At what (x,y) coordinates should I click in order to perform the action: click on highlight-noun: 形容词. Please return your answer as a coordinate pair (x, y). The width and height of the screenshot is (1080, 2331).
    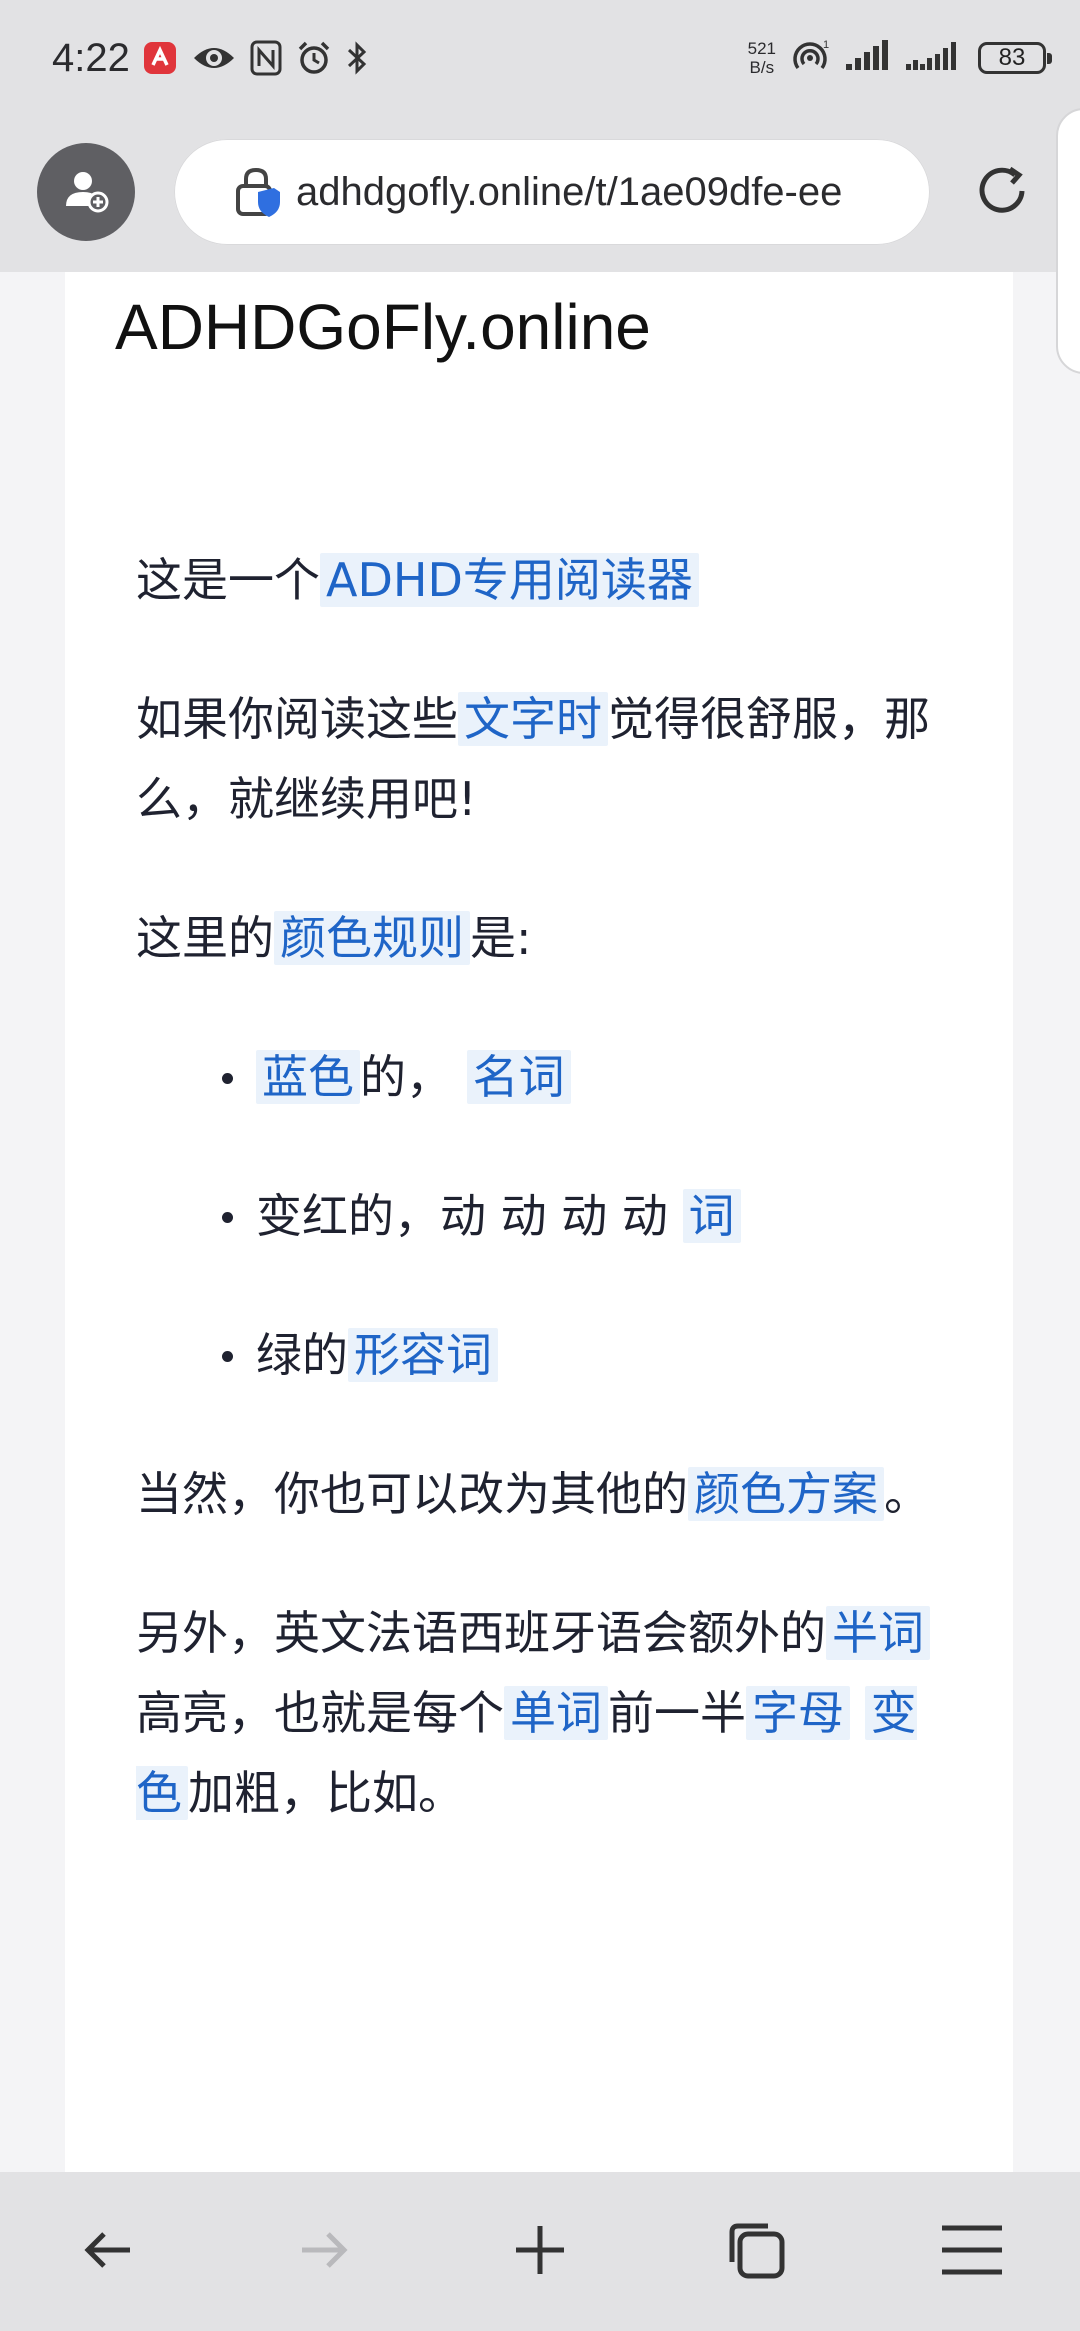
    Looking at the image, I should click on (423, 1355).